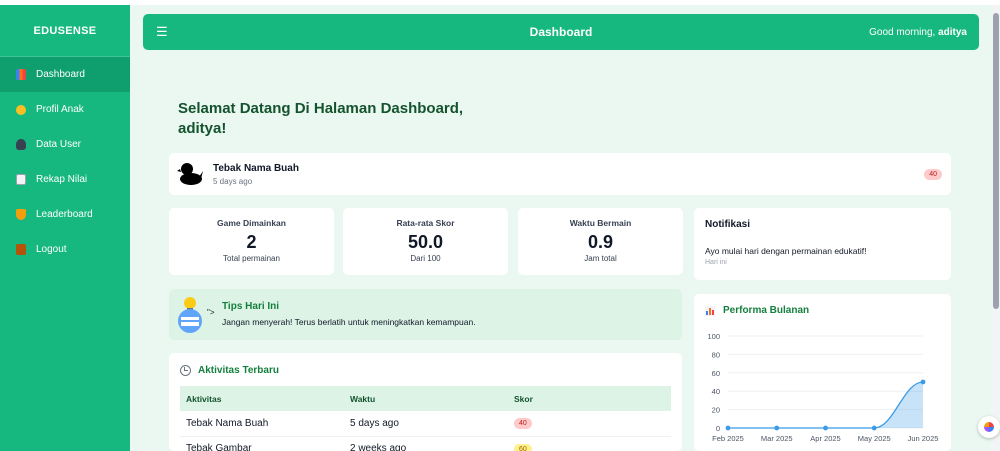  What do you see at coordinates (238, 370) in the screenshot?
I see `activity-title: Aktivitas Terbaru` at bounding box center [238, 370].